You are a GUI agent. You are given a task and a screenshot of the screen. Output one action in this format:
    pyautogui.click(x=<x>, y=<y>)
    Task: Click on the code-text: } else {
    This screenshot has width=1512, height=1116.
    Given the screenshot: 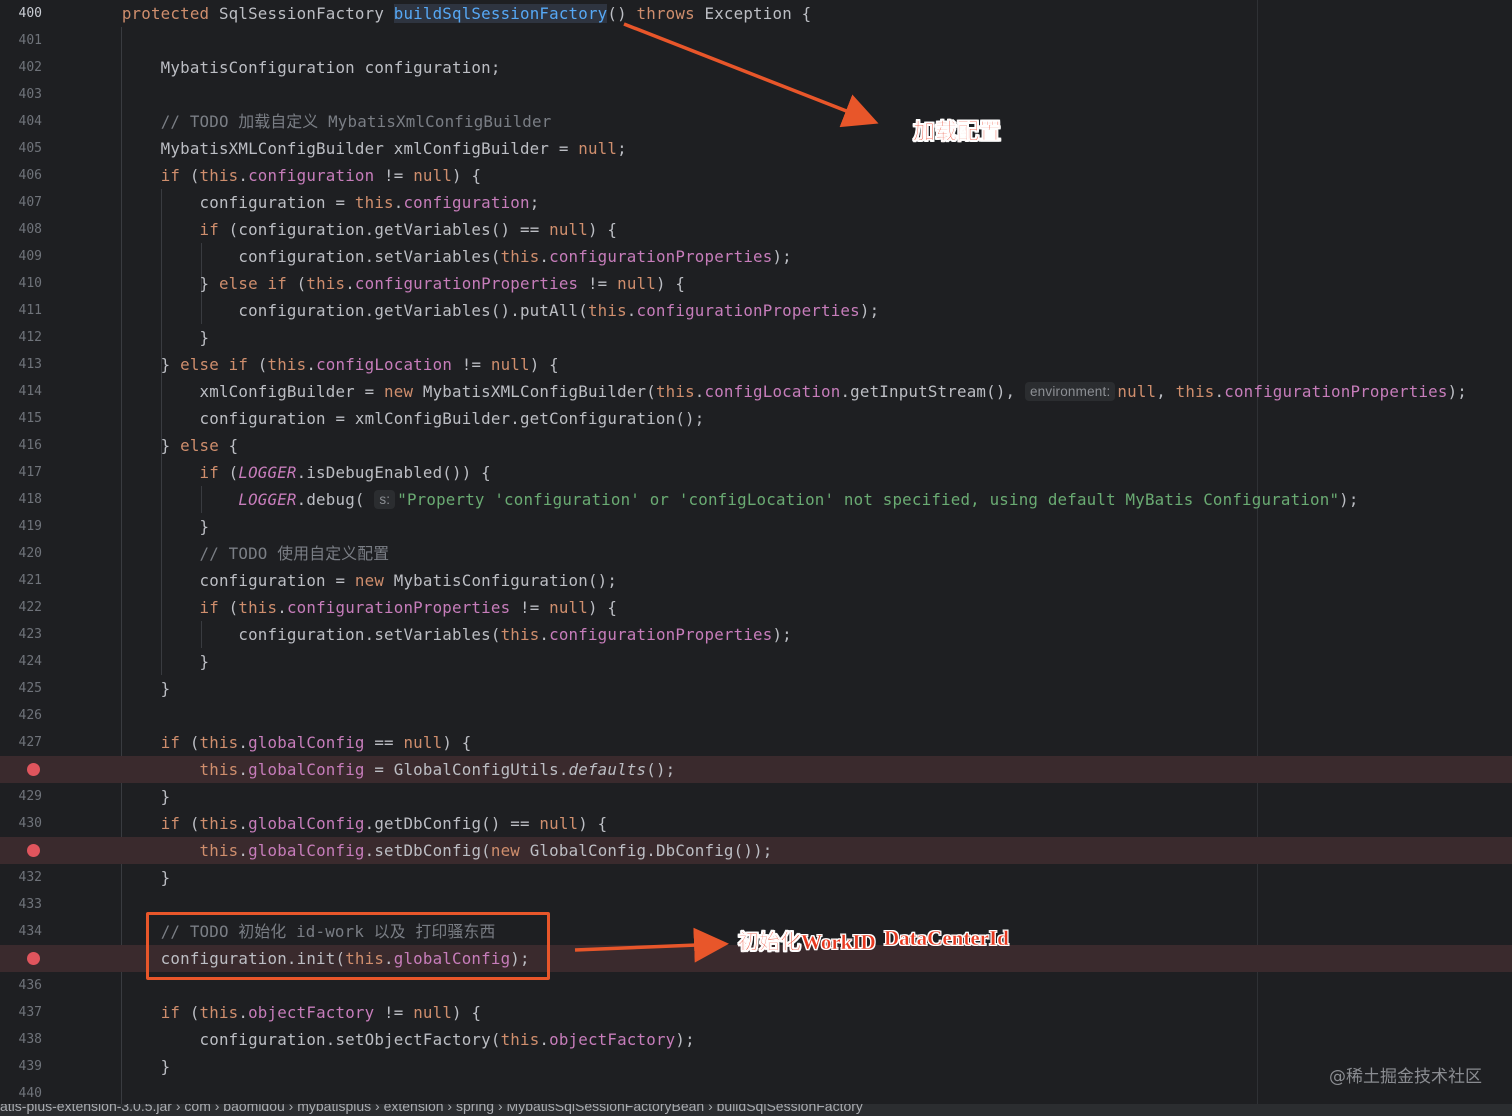 What is the action you would take?
    pyautogui.click(x=161, y=445)
    